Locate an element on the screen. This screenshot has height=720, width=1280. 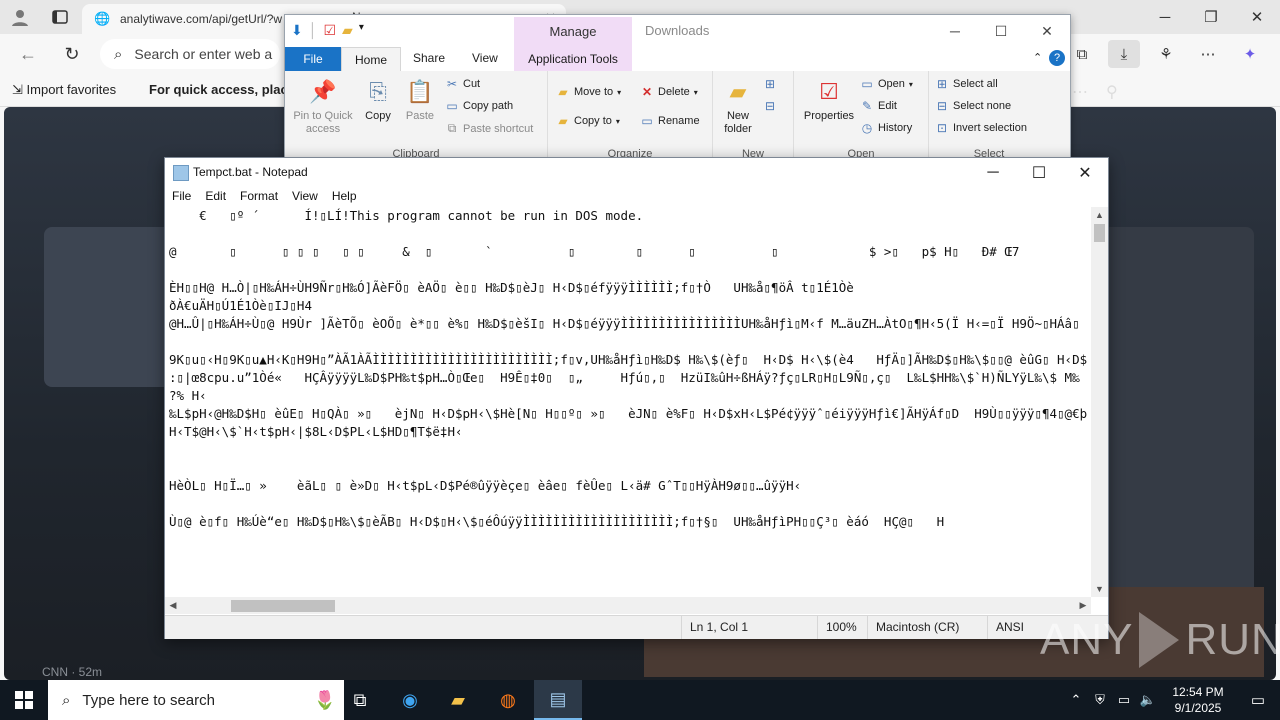
tab-home: Home is located at coordinates (371, 59).